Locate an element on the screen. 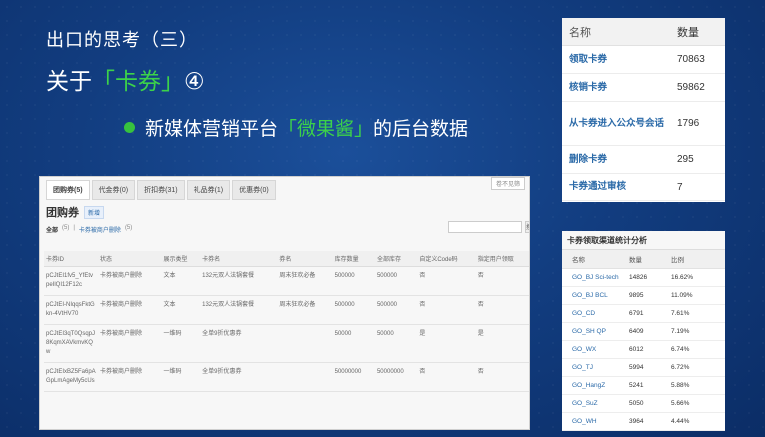  tab-general: 优惠券(0) is located at coordinates (254, 190).